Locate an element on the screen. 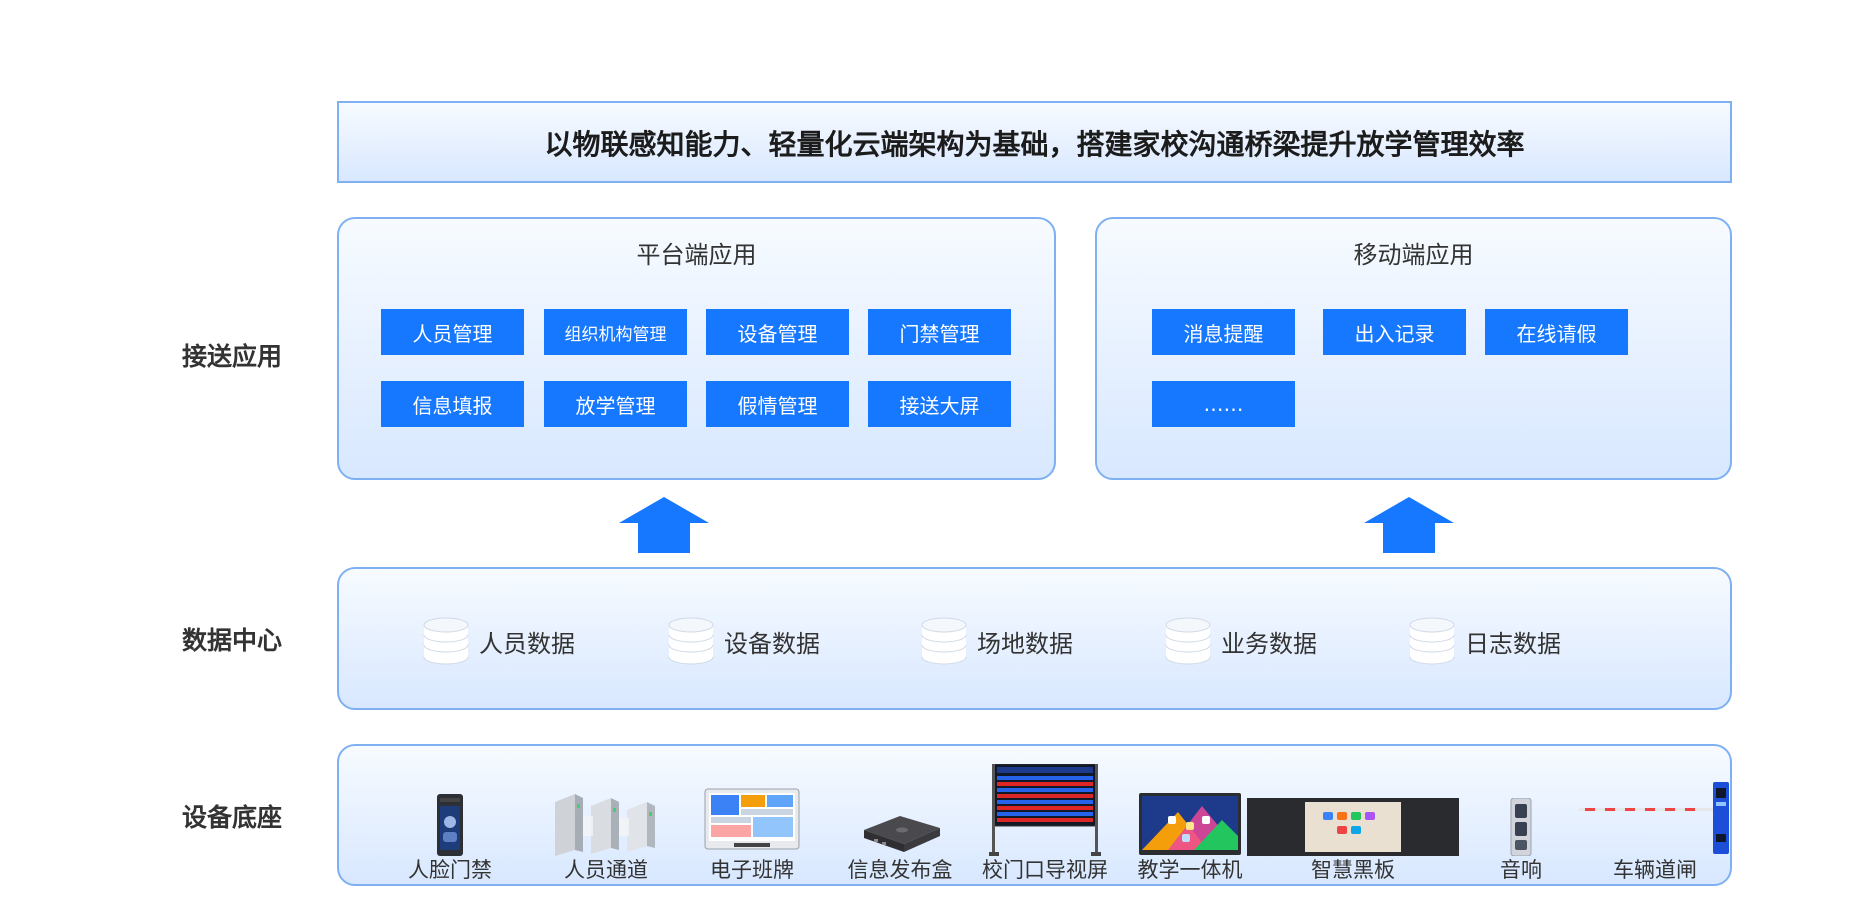 Image resolution: width=1876 pixels, height=906 pixels. face-terminal-icon is located at coordinates (450, 825).